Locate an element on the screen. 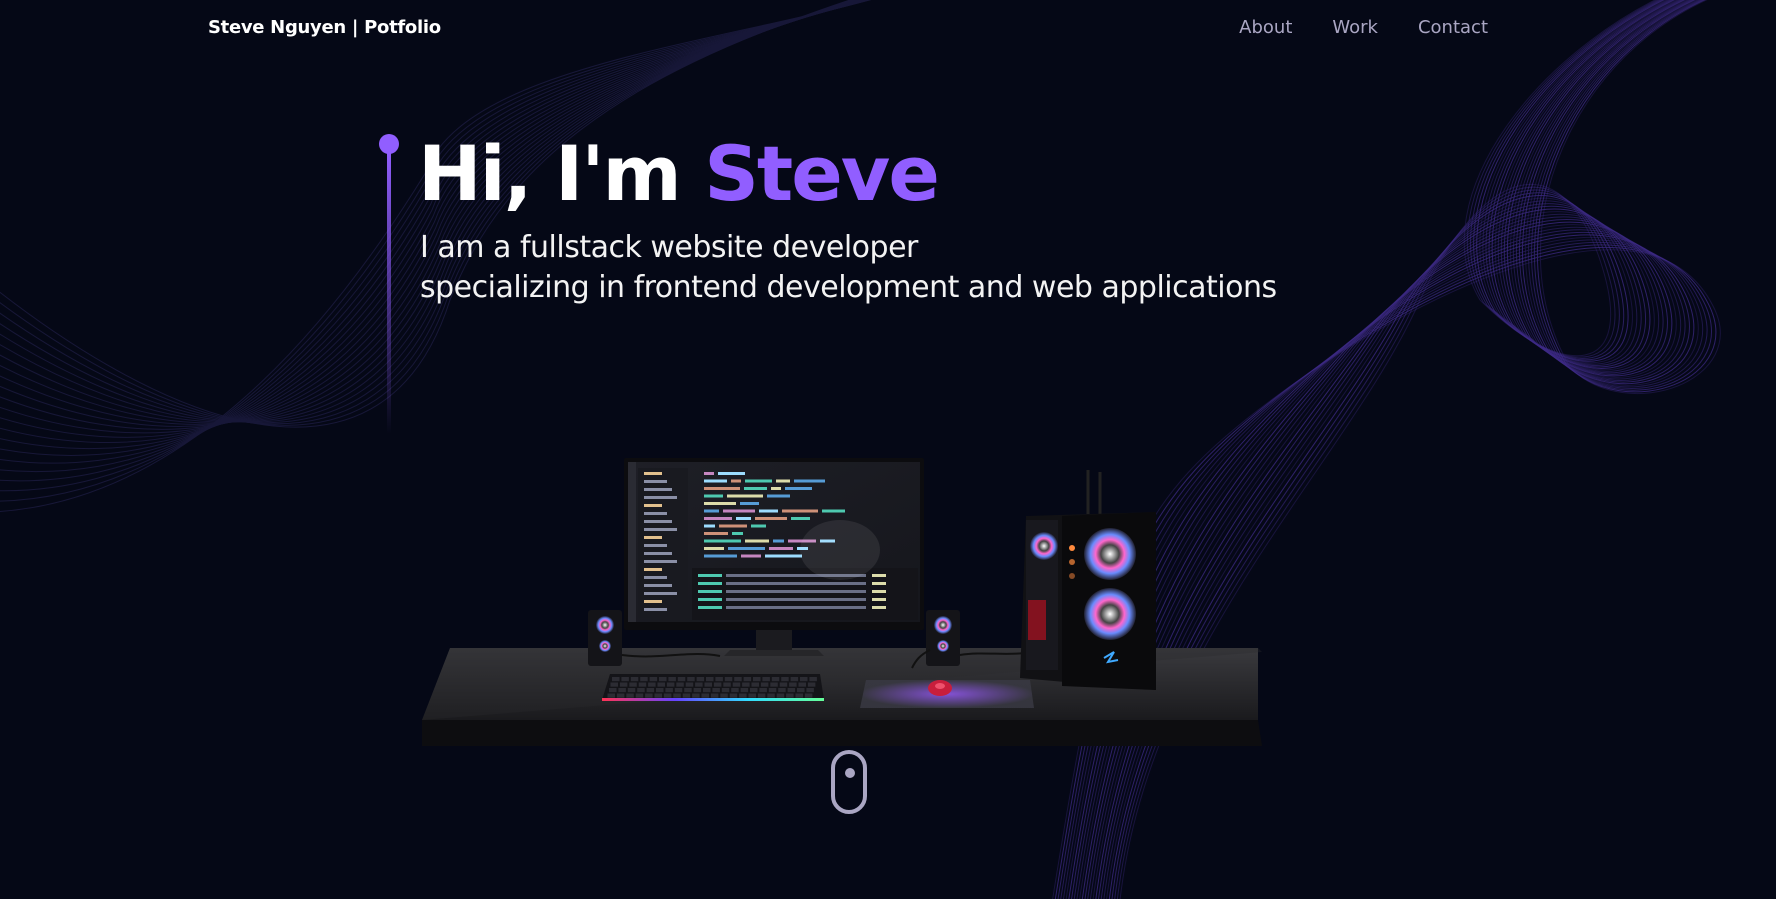 The image size is (1776, 899). nav-link-about: About is located at coordinates (1265, 27).